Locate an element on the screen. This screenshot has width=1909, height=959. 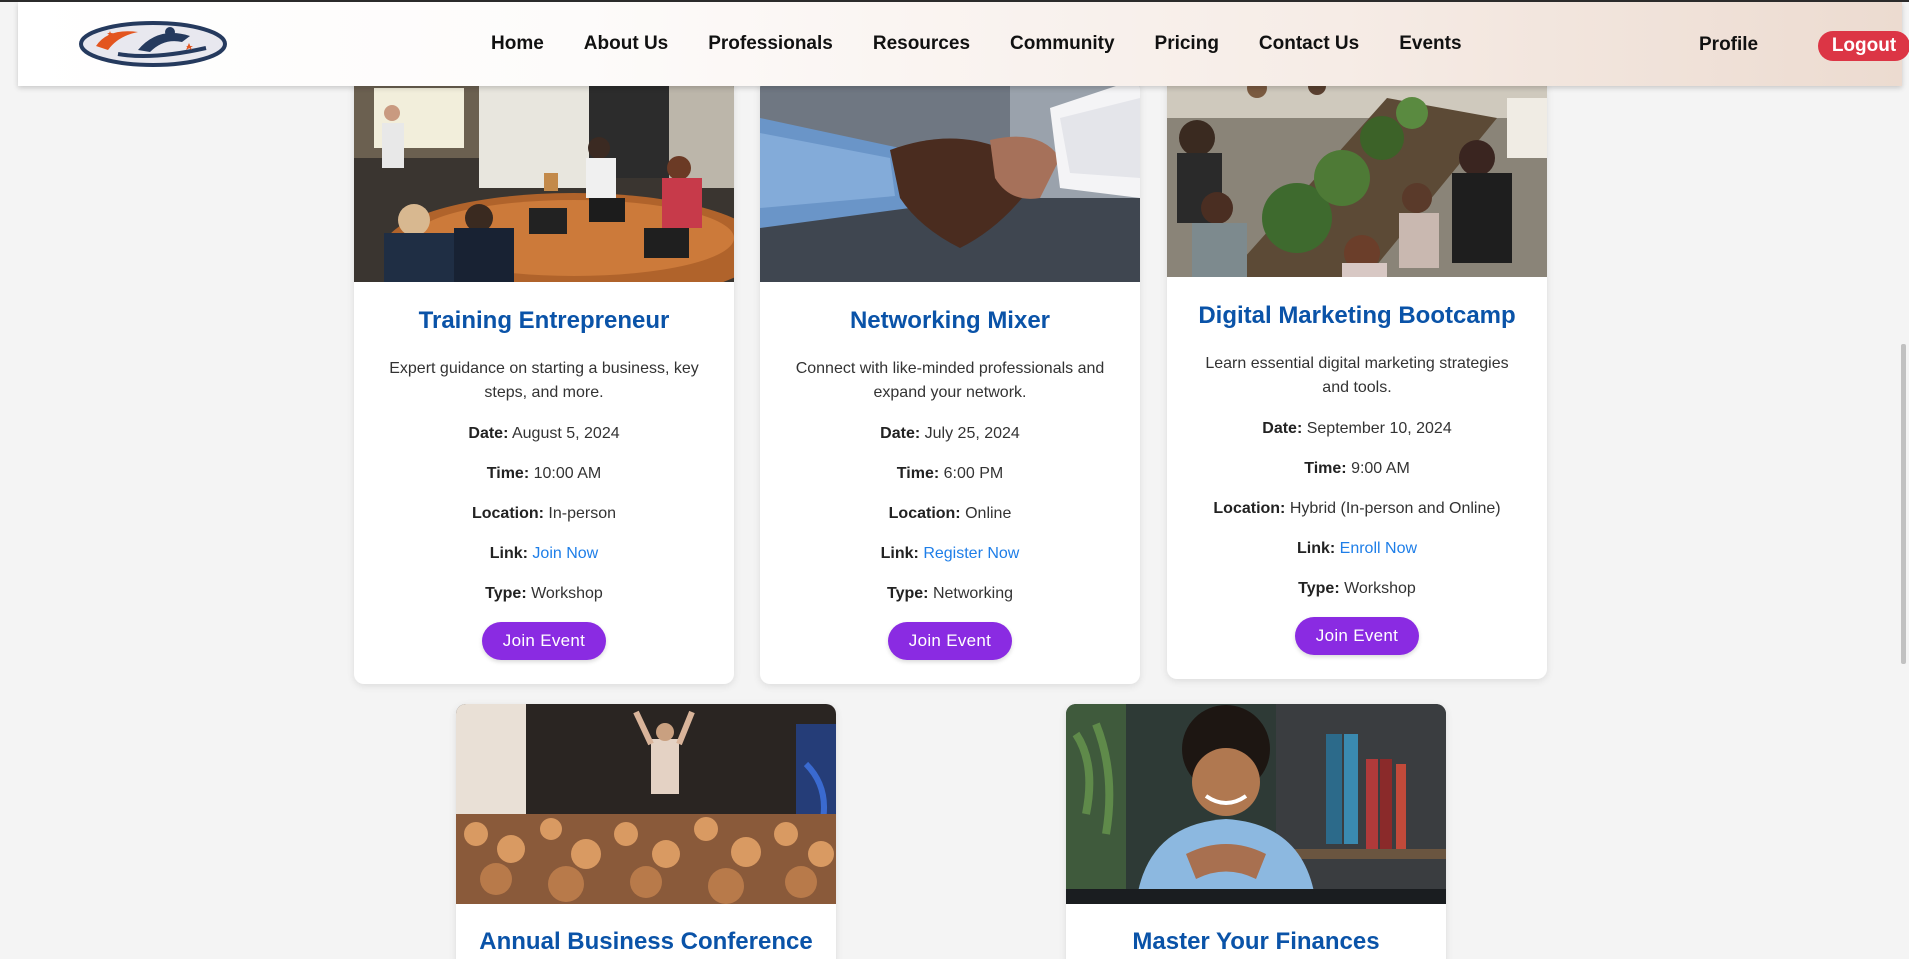
nav-contact-us: Contact Us is located at coordinates (1309, 44).